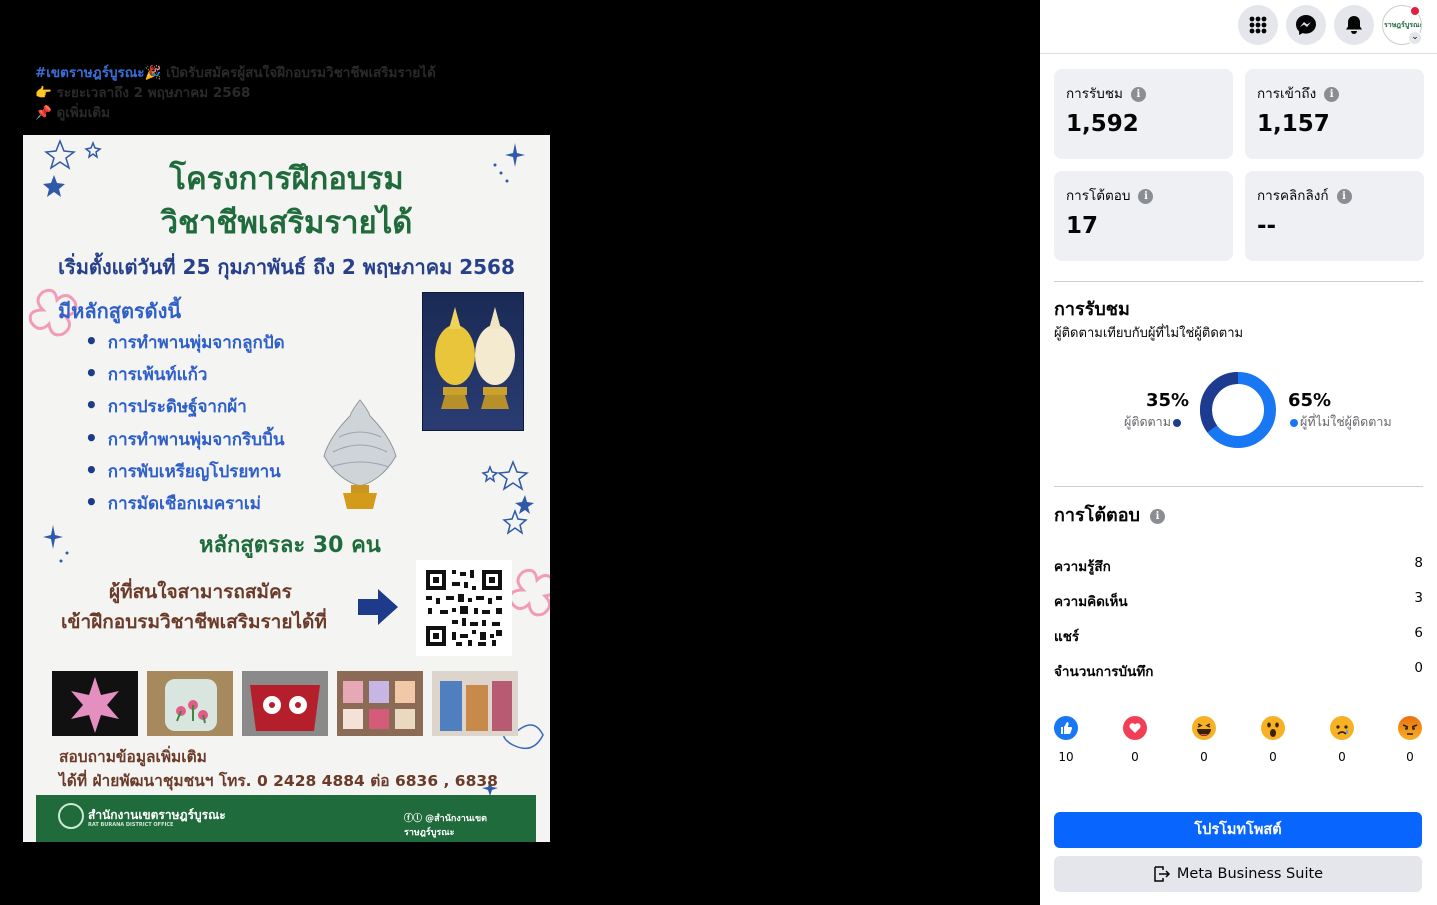  I want to click on love-icon, so click(1135, 728).